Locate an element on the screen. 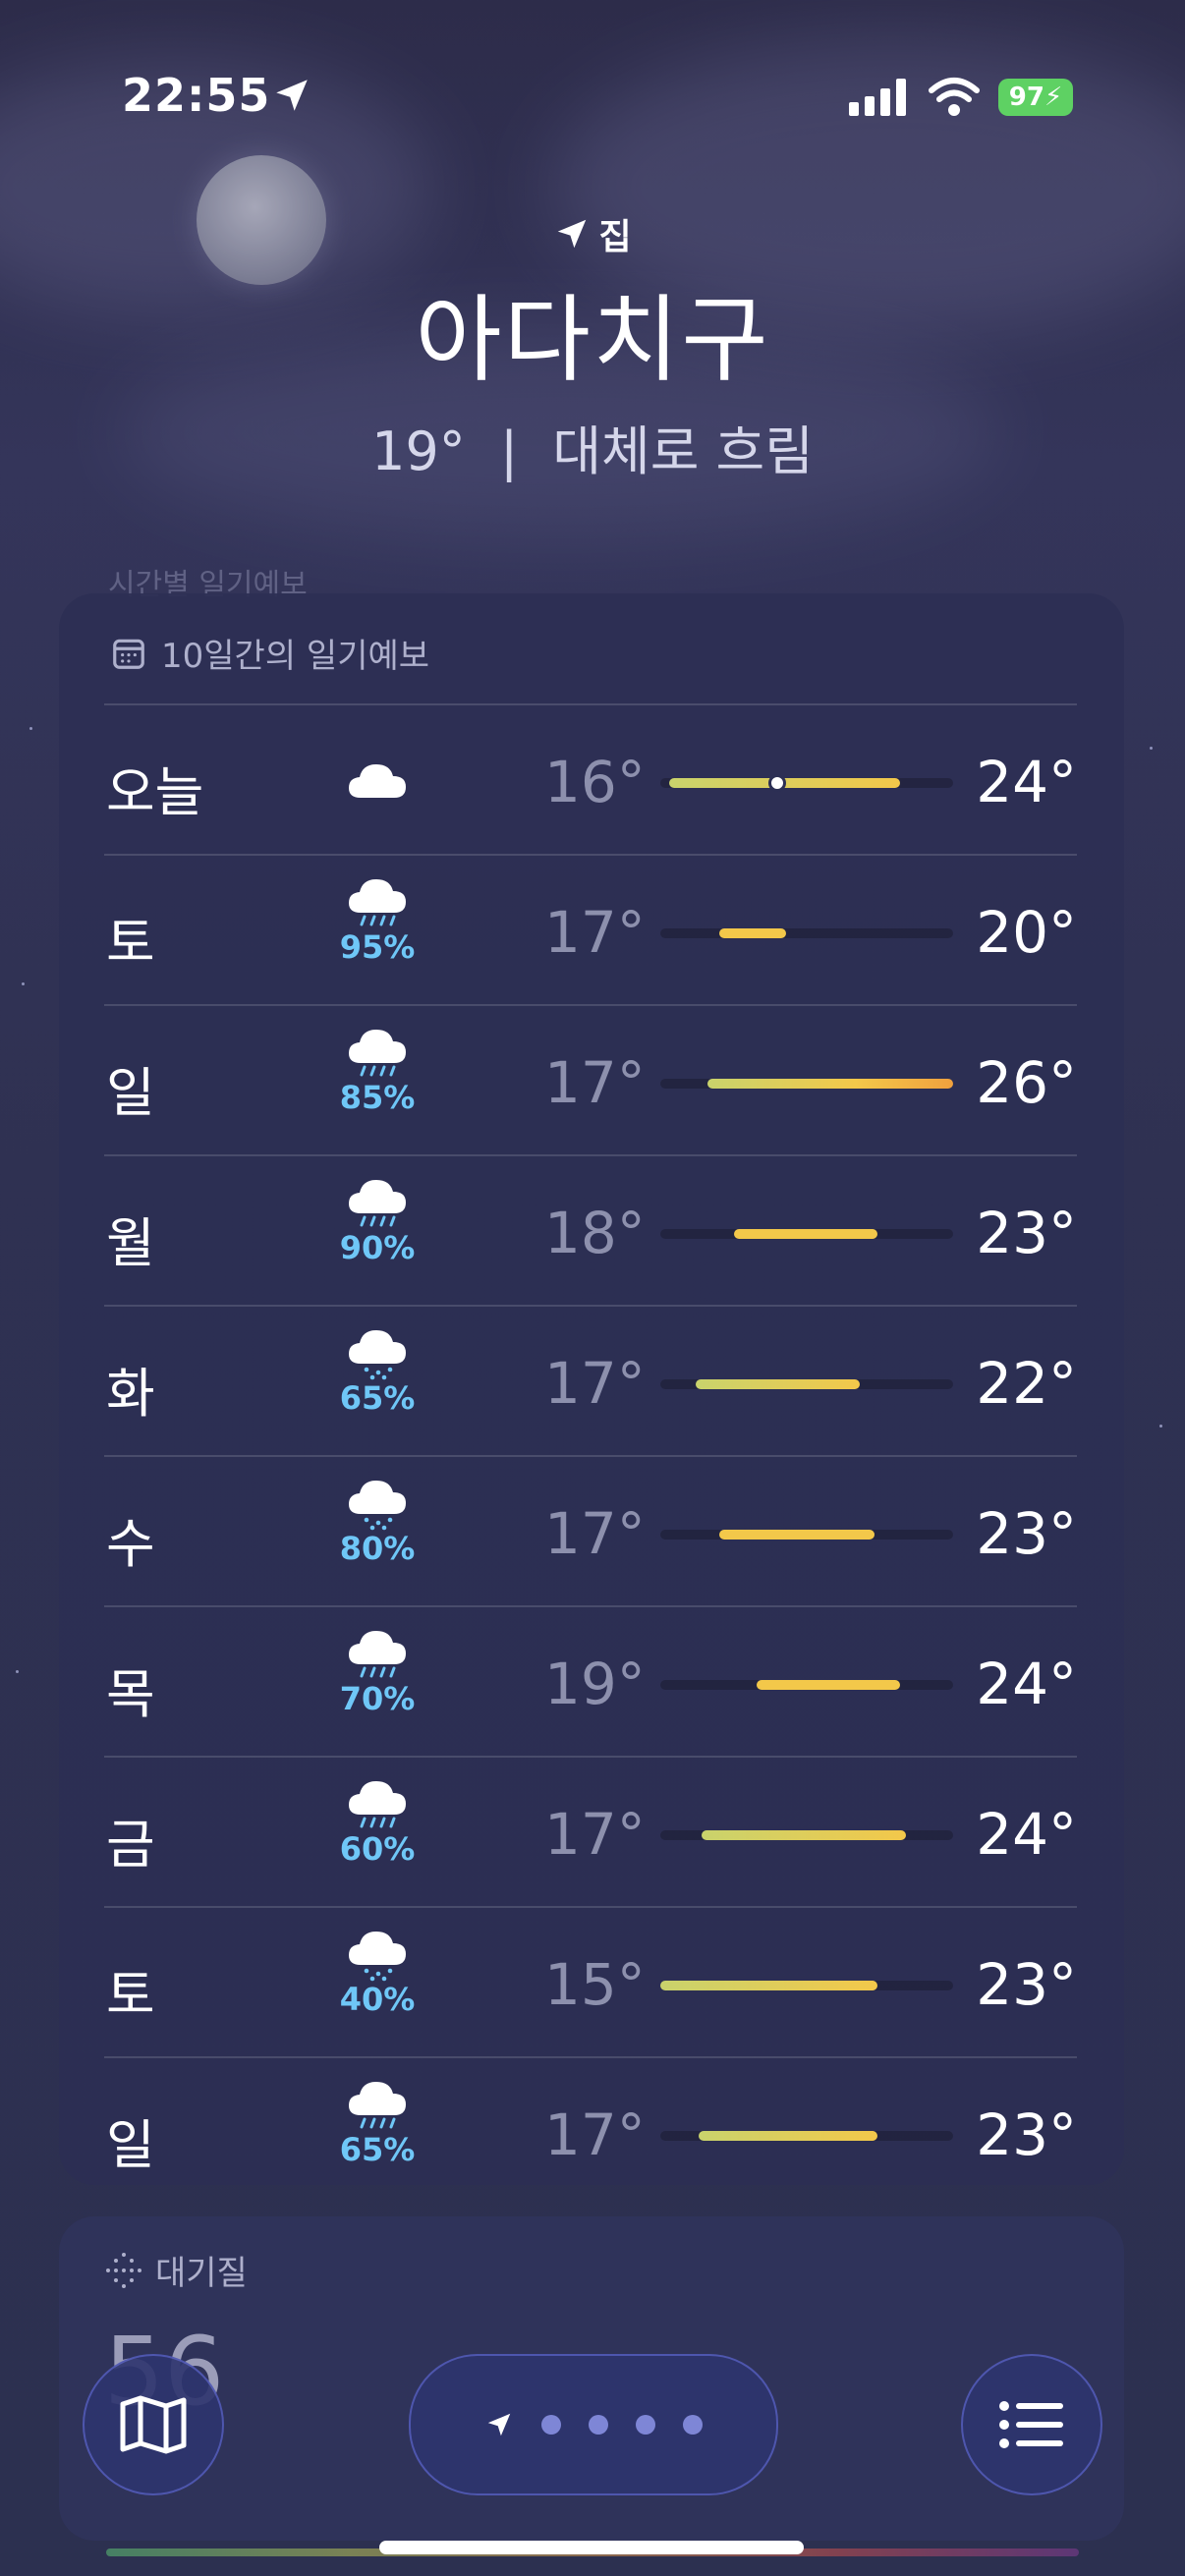 The width and height of the screenshot is (1185, 2576). precip-chance: 85% is located at coordinates (378, 1097).